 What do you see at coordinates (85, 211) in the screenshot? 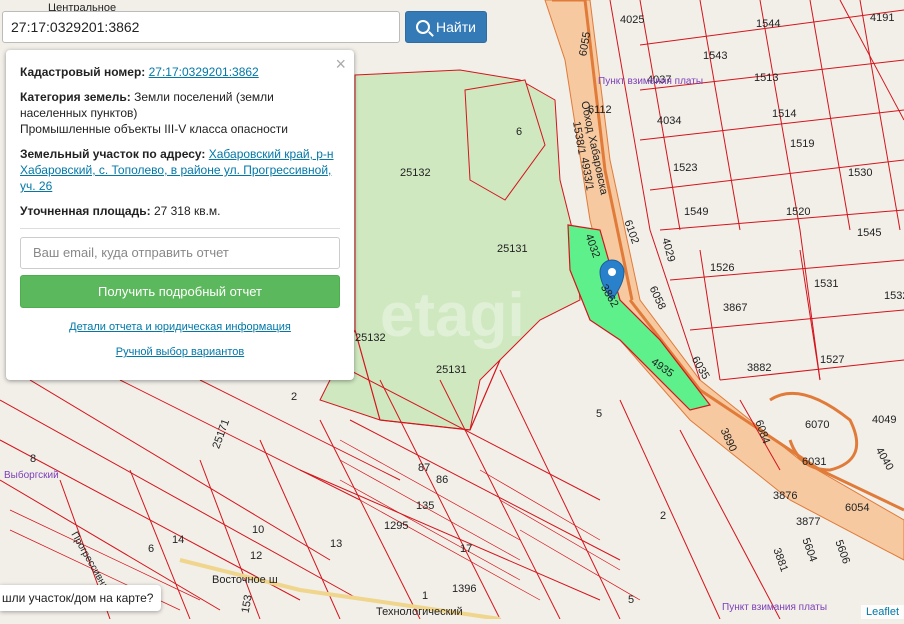
I see `area-label: Уточненная площадь:` at bounding box center [85, 211].